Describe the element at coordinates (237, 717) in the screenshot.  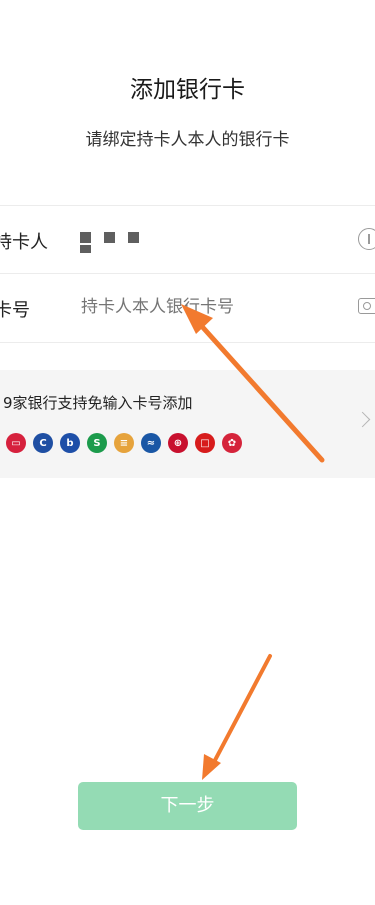
I see `arrow-to-next-button-icon` at that location.